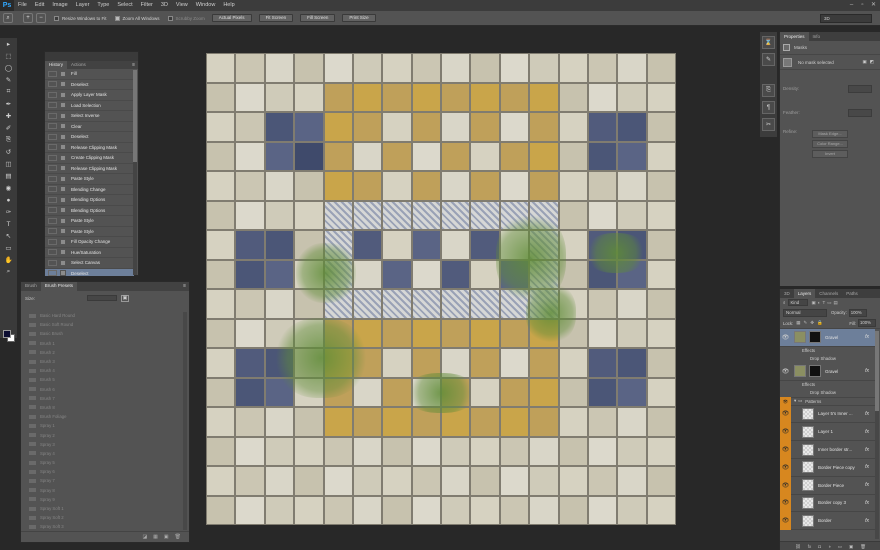  What do you see at coordinates (102, 471) in the screenshot?
I see `brush-preset-item: Spray 6` at bounding box center [102, 471].